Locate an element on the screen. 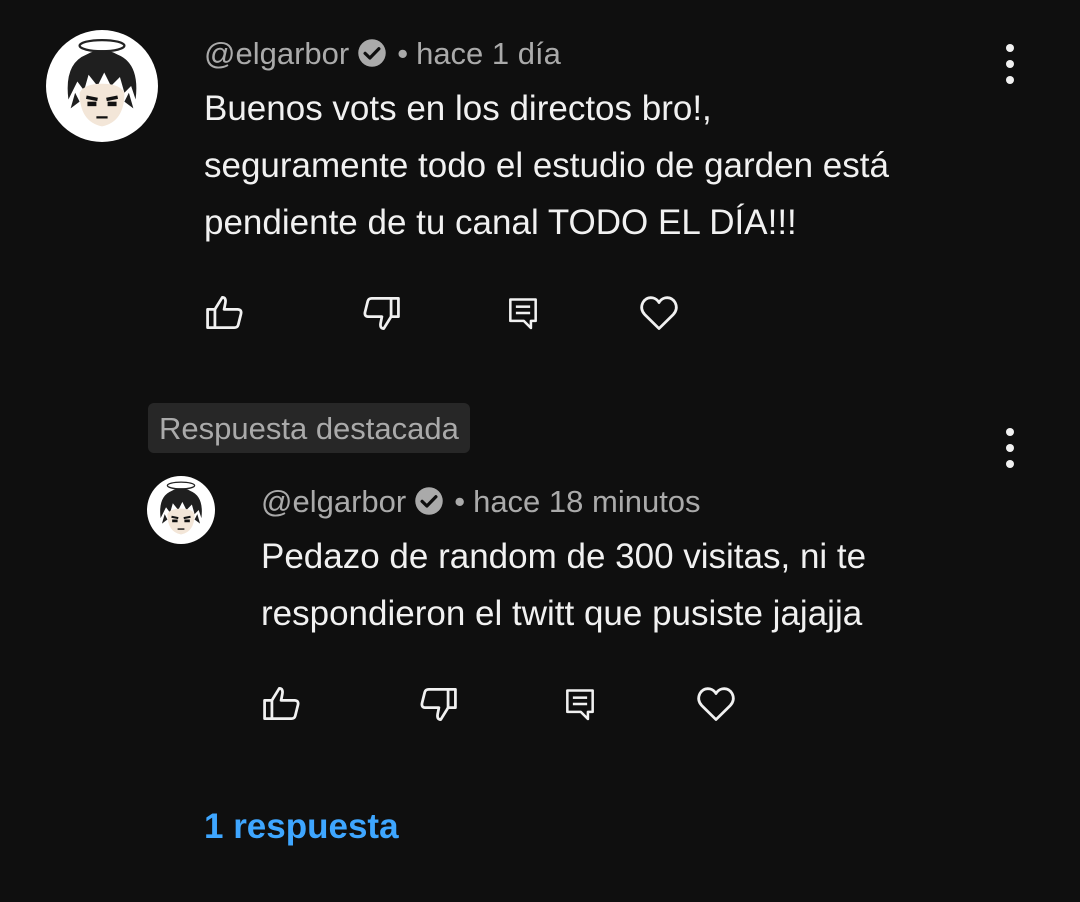 The width and height of the screenshot is (1080, 902). view-replies-link: 1 respuesta is located at coordinates (301, 827).